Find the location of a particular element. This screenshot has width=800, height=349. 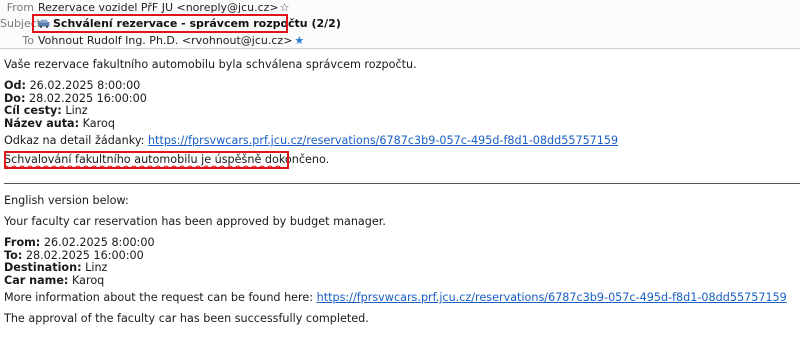

star-outline-icon: ☆ is located at coordinates (285, 7).